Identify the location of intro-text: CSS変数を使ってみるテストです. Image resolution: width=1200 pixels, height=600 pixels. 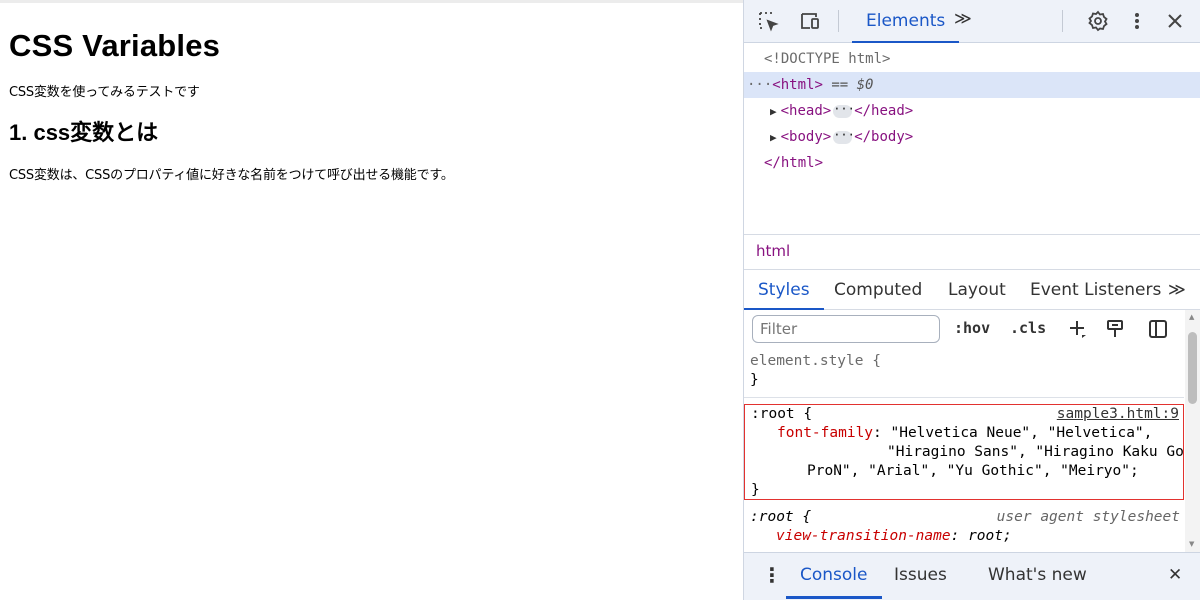
(104, 92).